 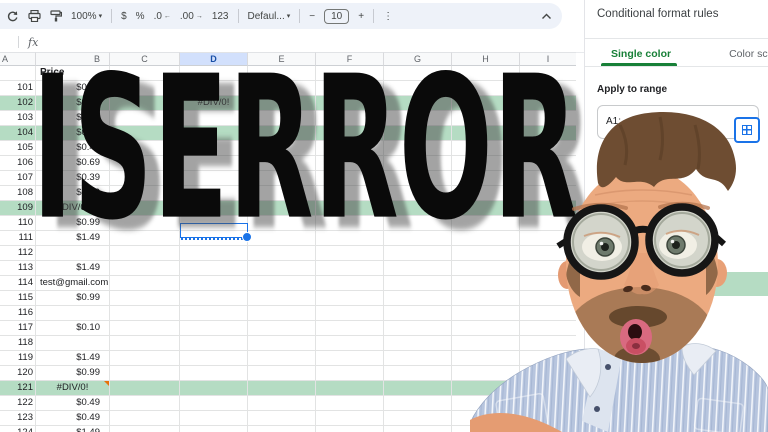 What do you see at coordinates (18, 283) in the screenshot?
I see `cell-id: 114` at bounding box center [18, 283].